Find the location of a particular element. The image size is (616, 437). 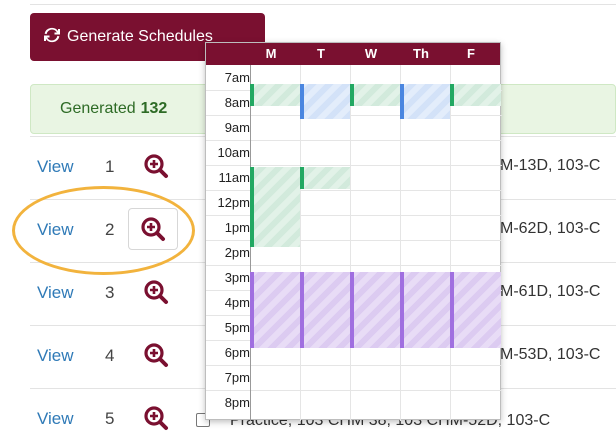

hour-label: 6pm is located at coordinates (237, 352).